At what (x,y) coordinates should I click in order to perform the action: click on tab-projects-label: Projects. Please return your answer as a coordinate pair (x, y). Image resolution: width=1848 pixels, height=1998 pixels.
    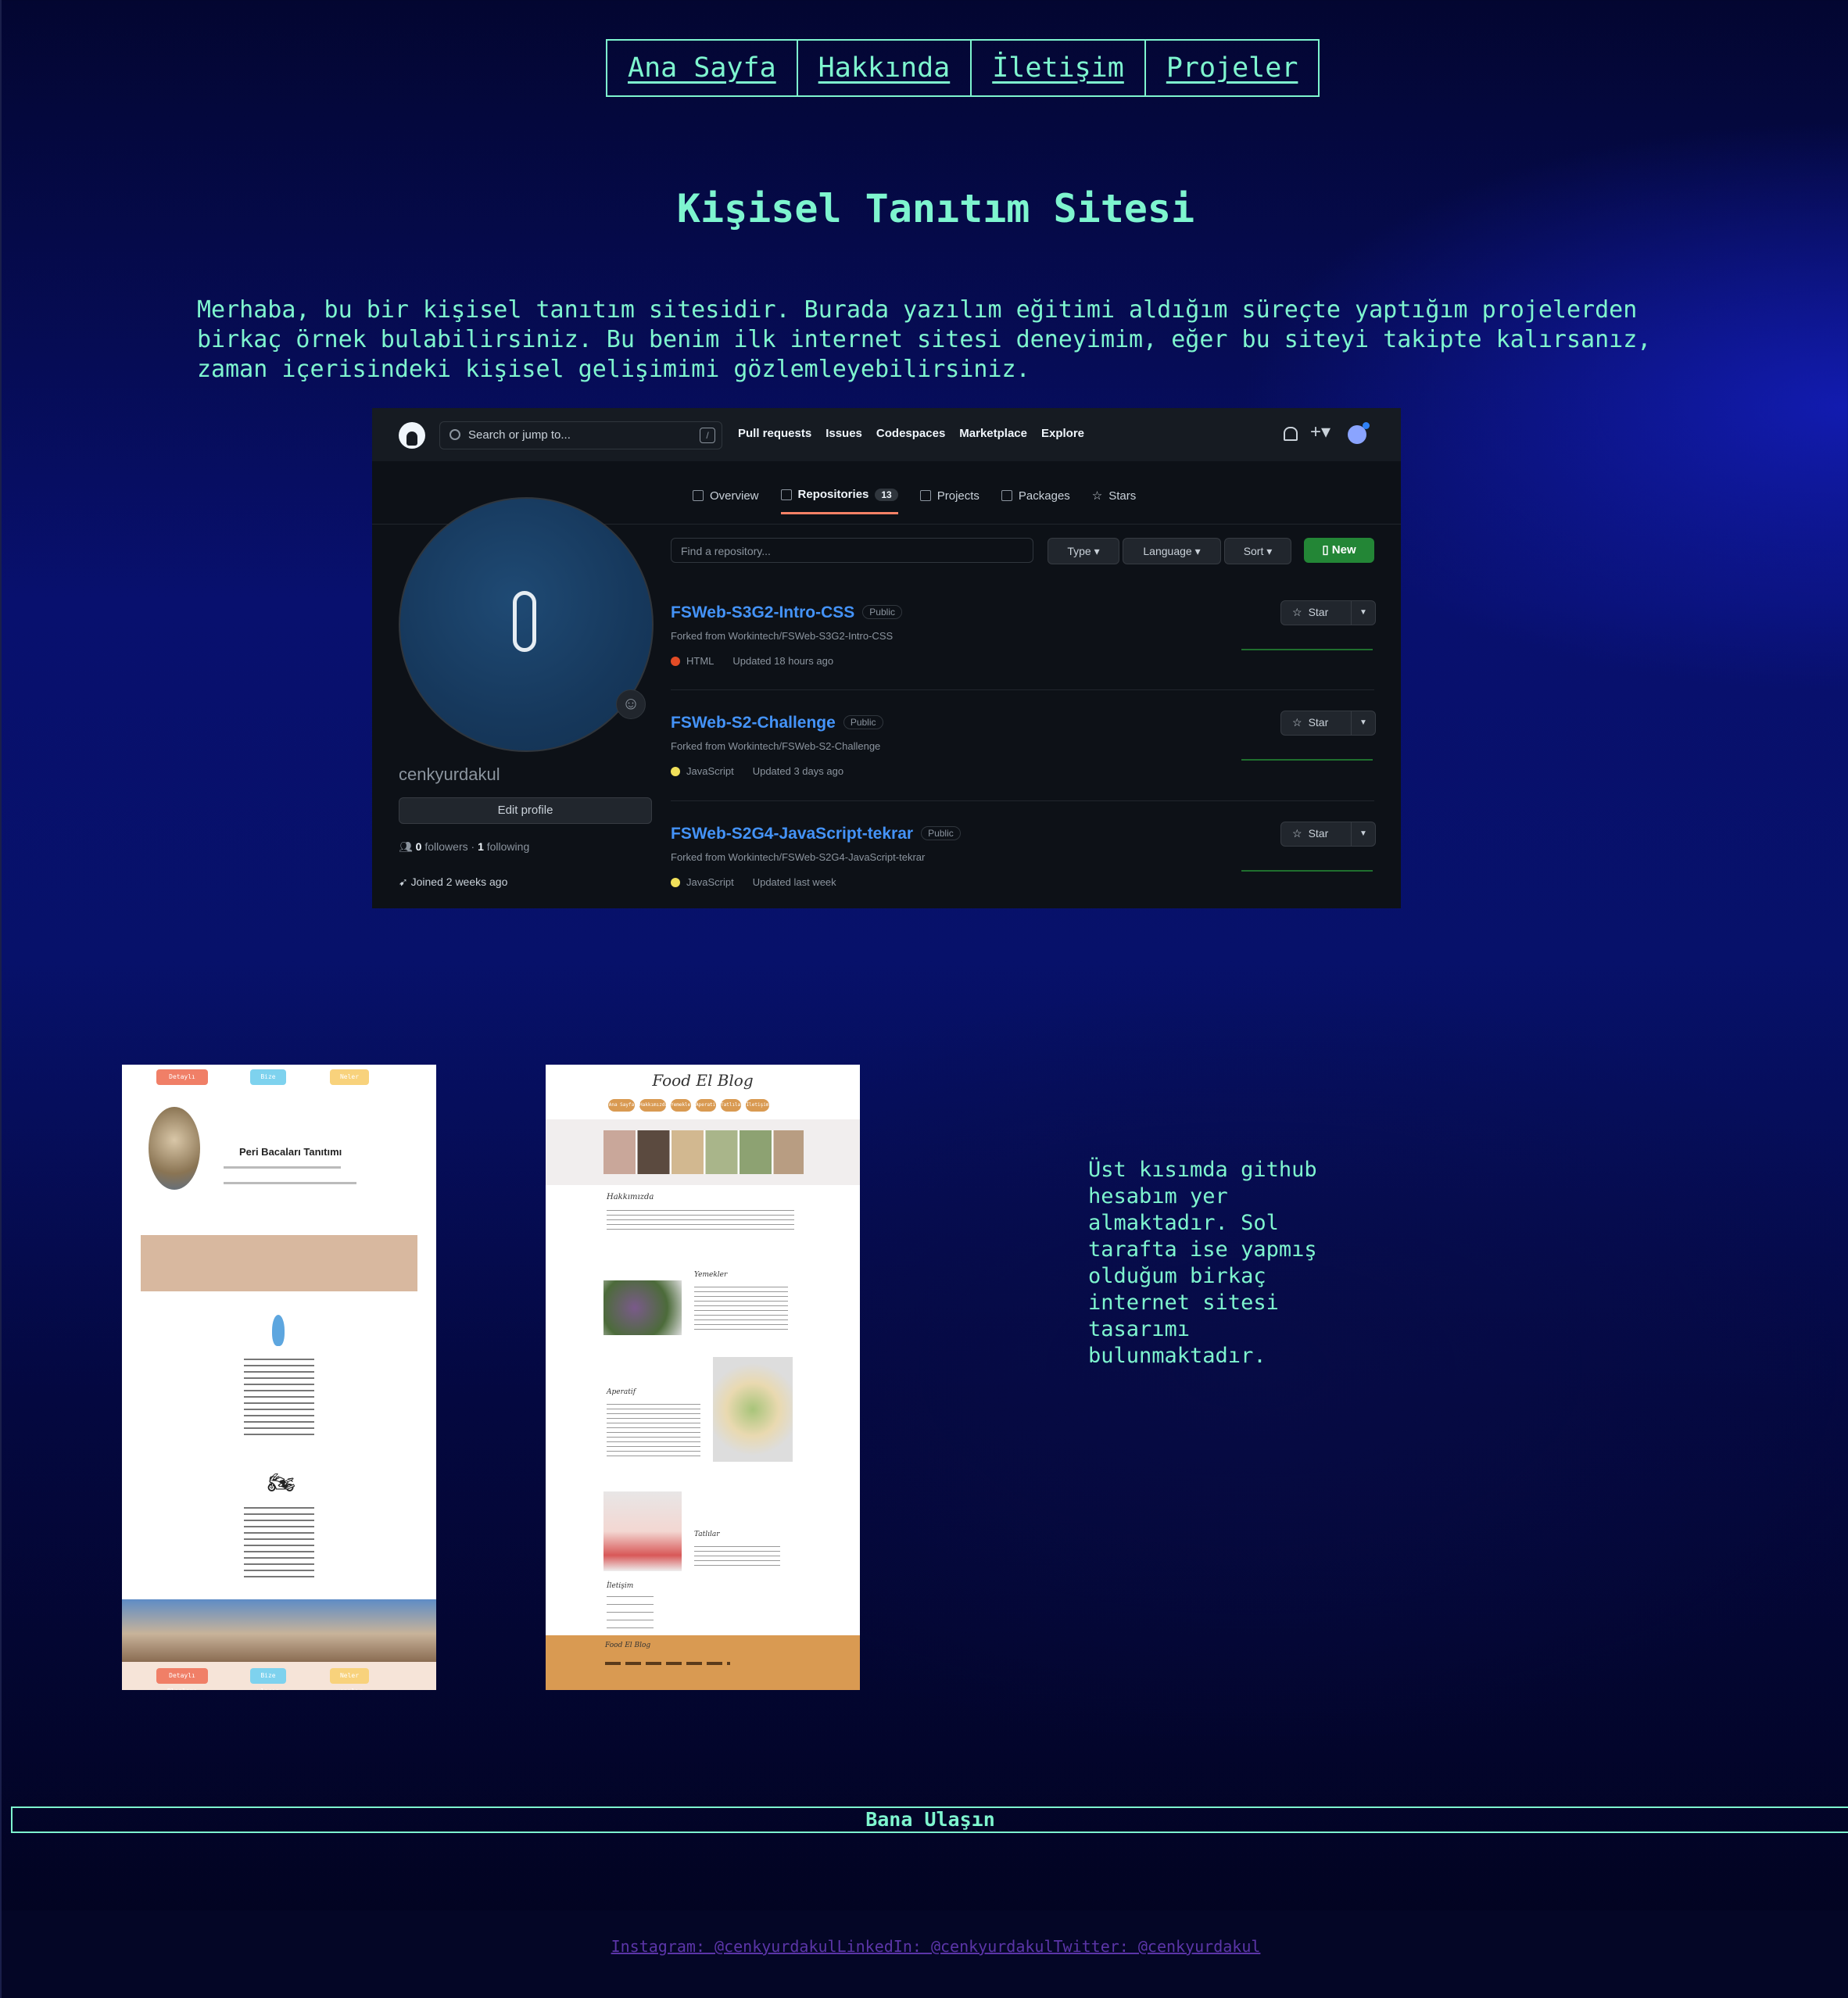
    Looking at the image, I should click on (958, 496).